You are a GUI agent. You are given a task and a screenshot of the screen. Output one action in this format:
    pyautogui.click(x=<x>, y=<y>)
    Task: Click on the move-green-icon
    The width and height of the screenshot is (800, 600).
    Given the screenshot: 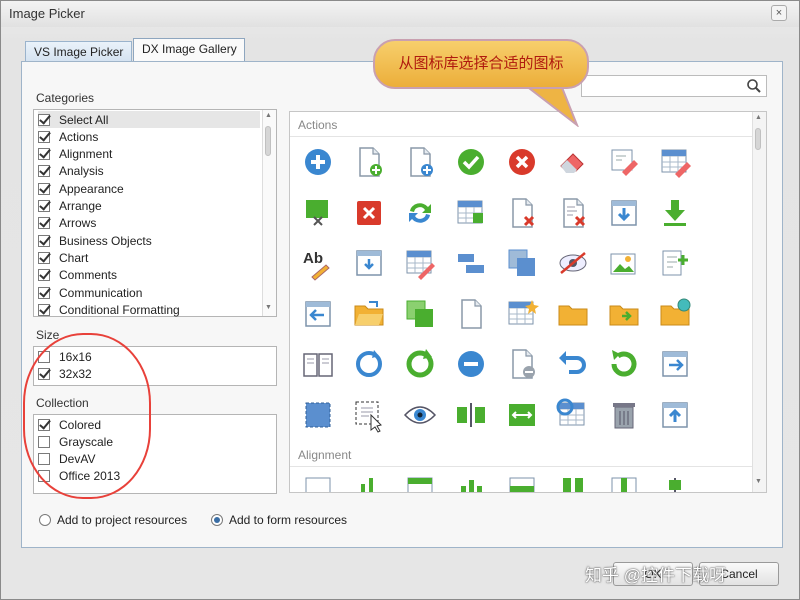 What is the action you would take?
    pyautogui.click(x=318, y=213)
    